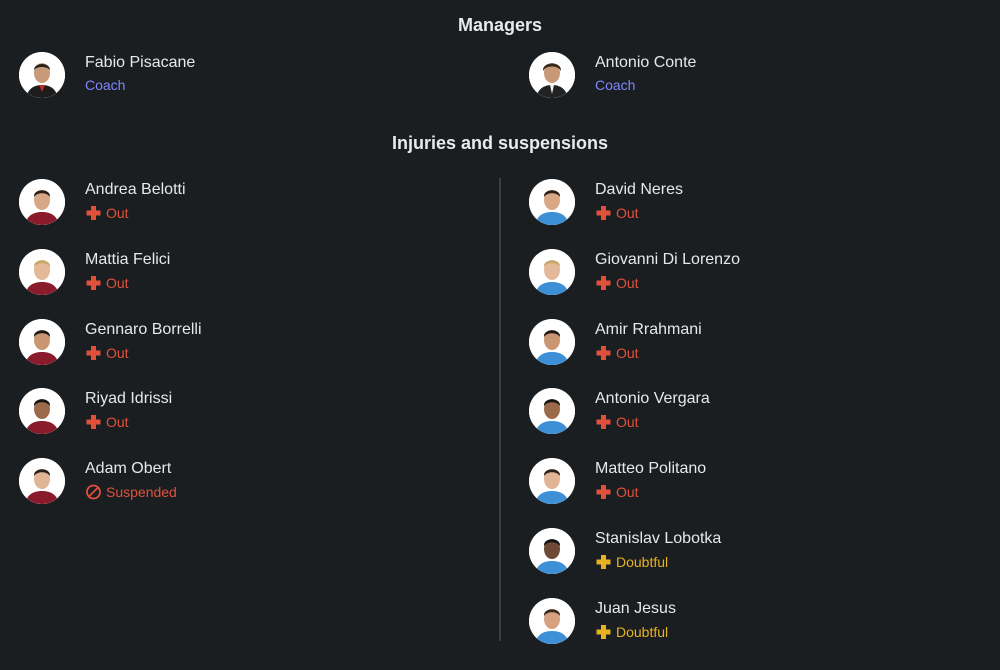  Describe the element at coordinates (635, 609) in the screenshot. I see `player-name: Juan Jesus` at that location.